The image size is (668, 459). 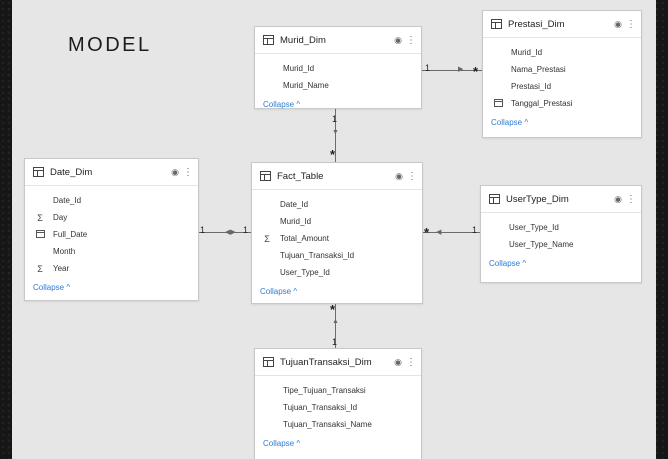 What do you see at coordinates (561, 244) in the screenshot?
I see `field-row: User_Type_Name` at bounding box center [561, 244].